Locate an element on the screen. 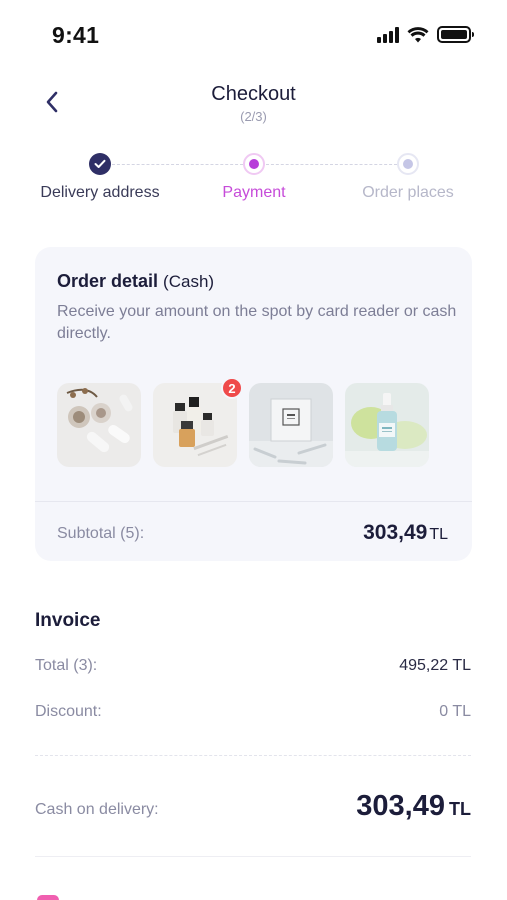  product-thumb-accessories is located at coordinates (99, 425).